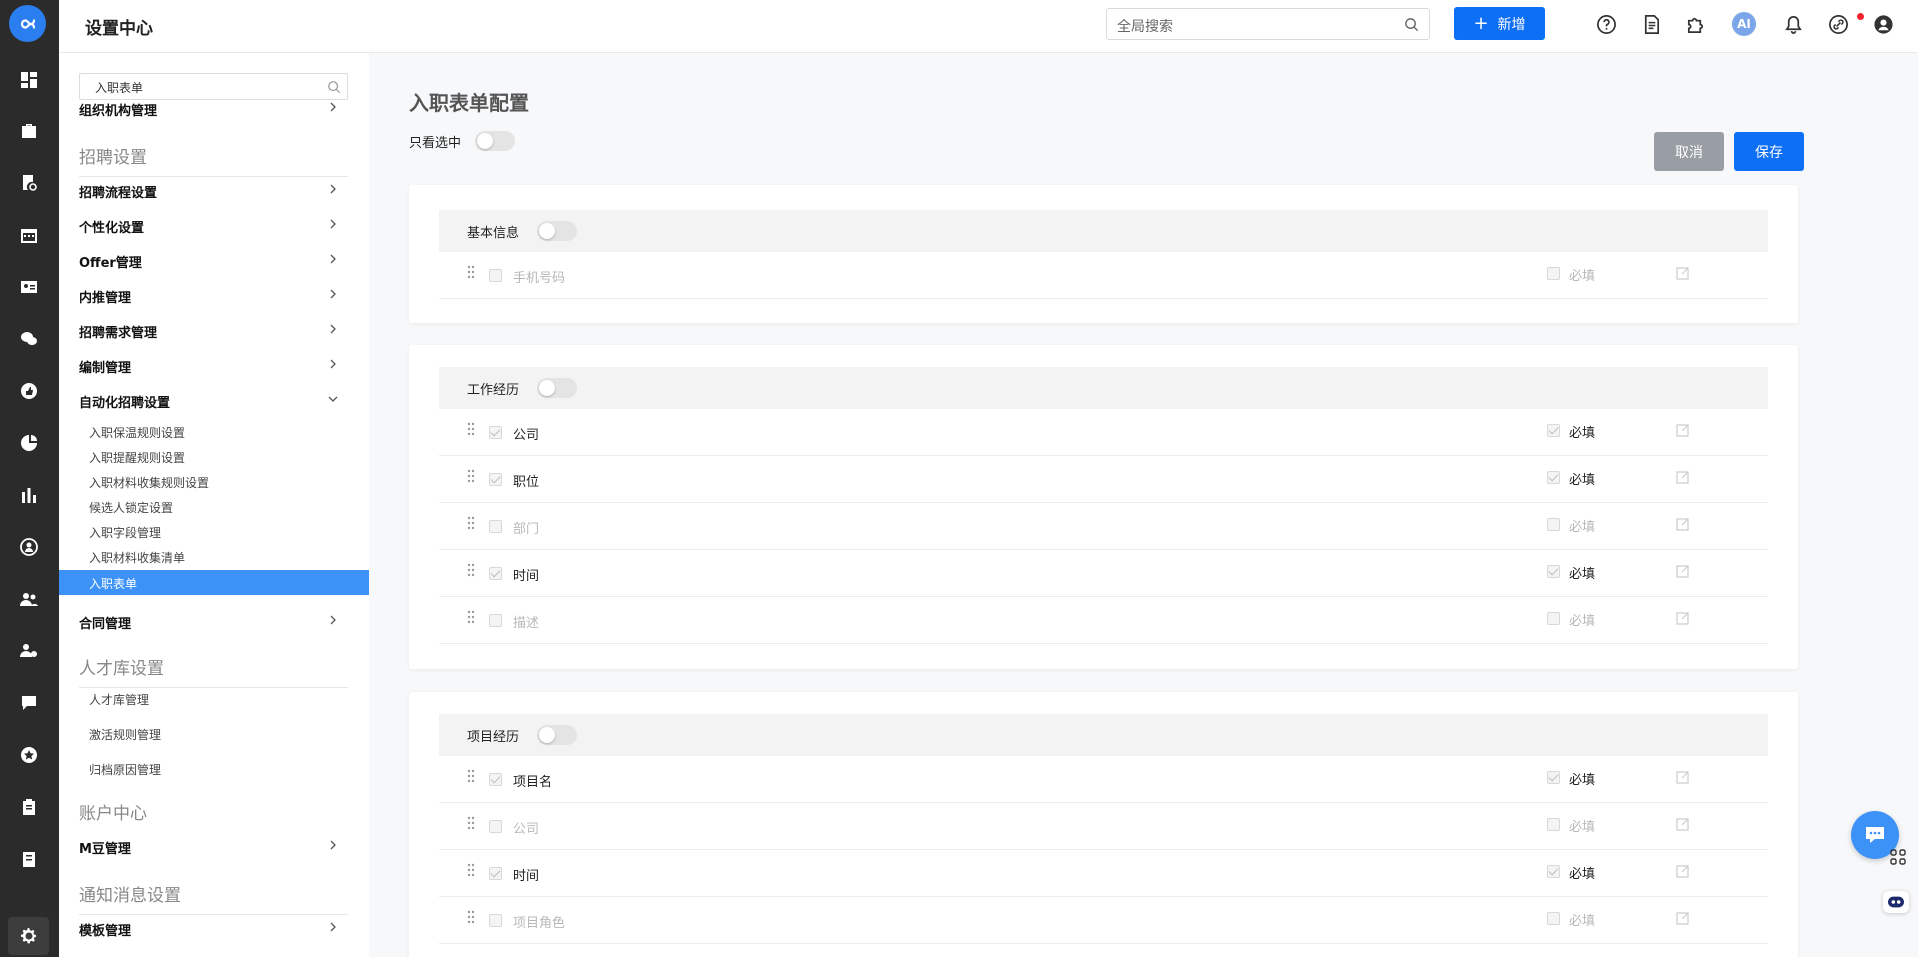 Image resolution: width=1918 pixels, height=957 pixels. What do you see at coordinates (435, 143) in the screenshot?
I see `only-selected-label: 只看选中` at bounding box center [435, 143].